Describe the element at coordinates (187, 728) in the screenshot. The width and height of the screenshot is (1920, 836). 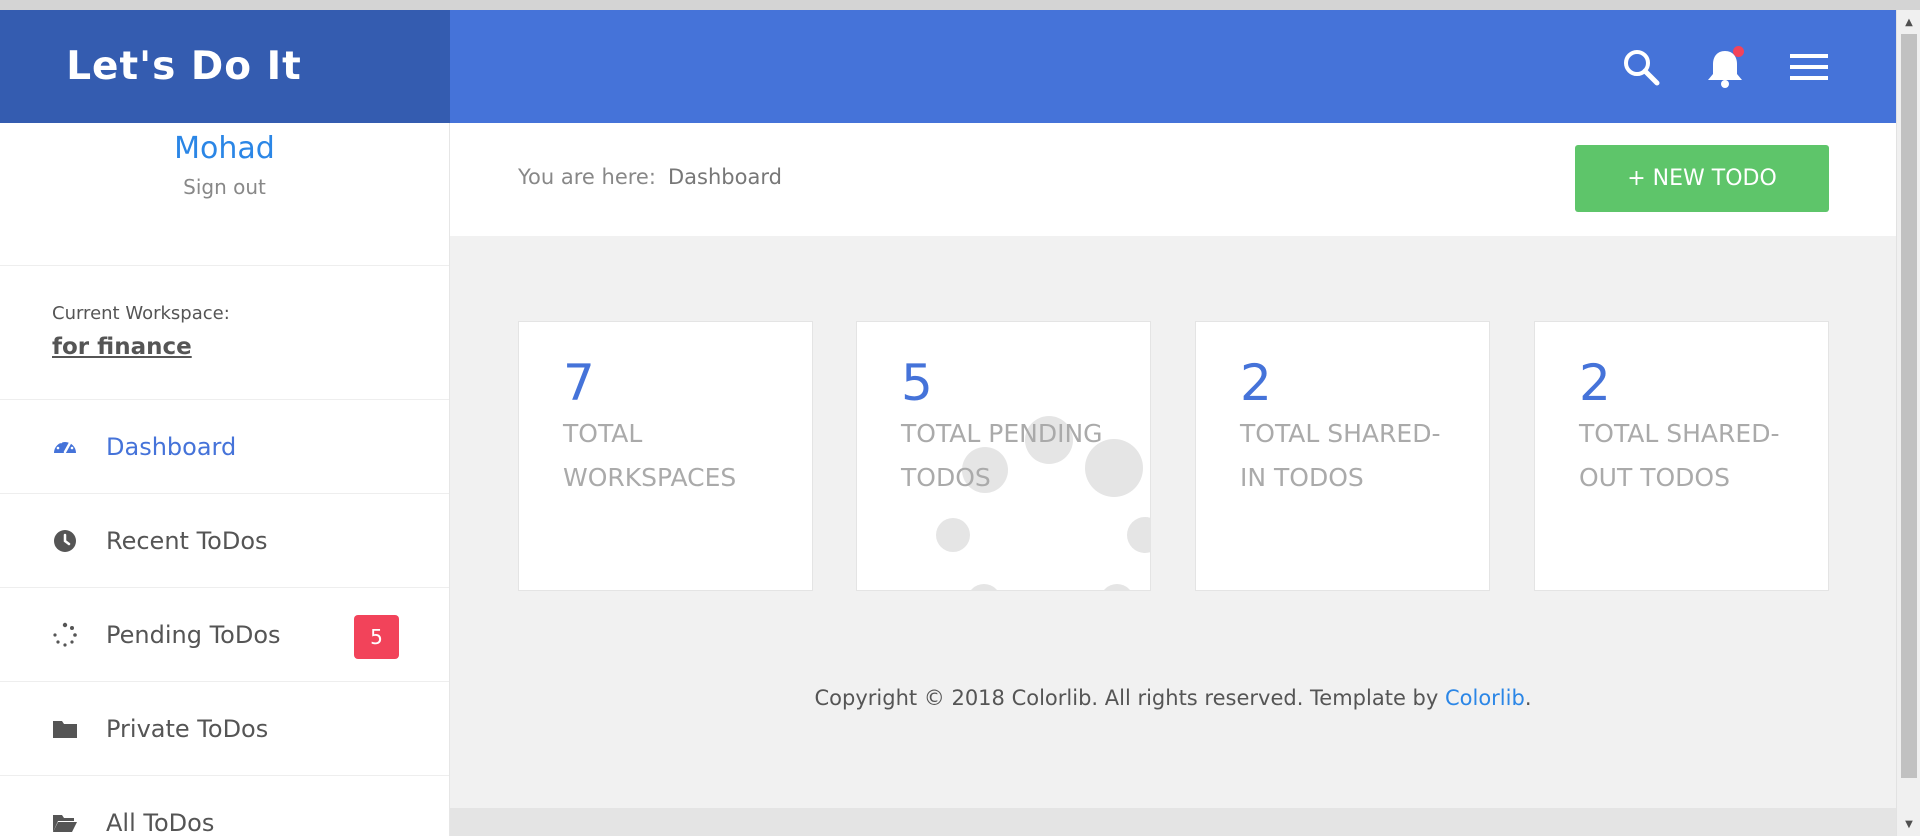
I see `sidebar-item-label: Private ToDos` at that location.